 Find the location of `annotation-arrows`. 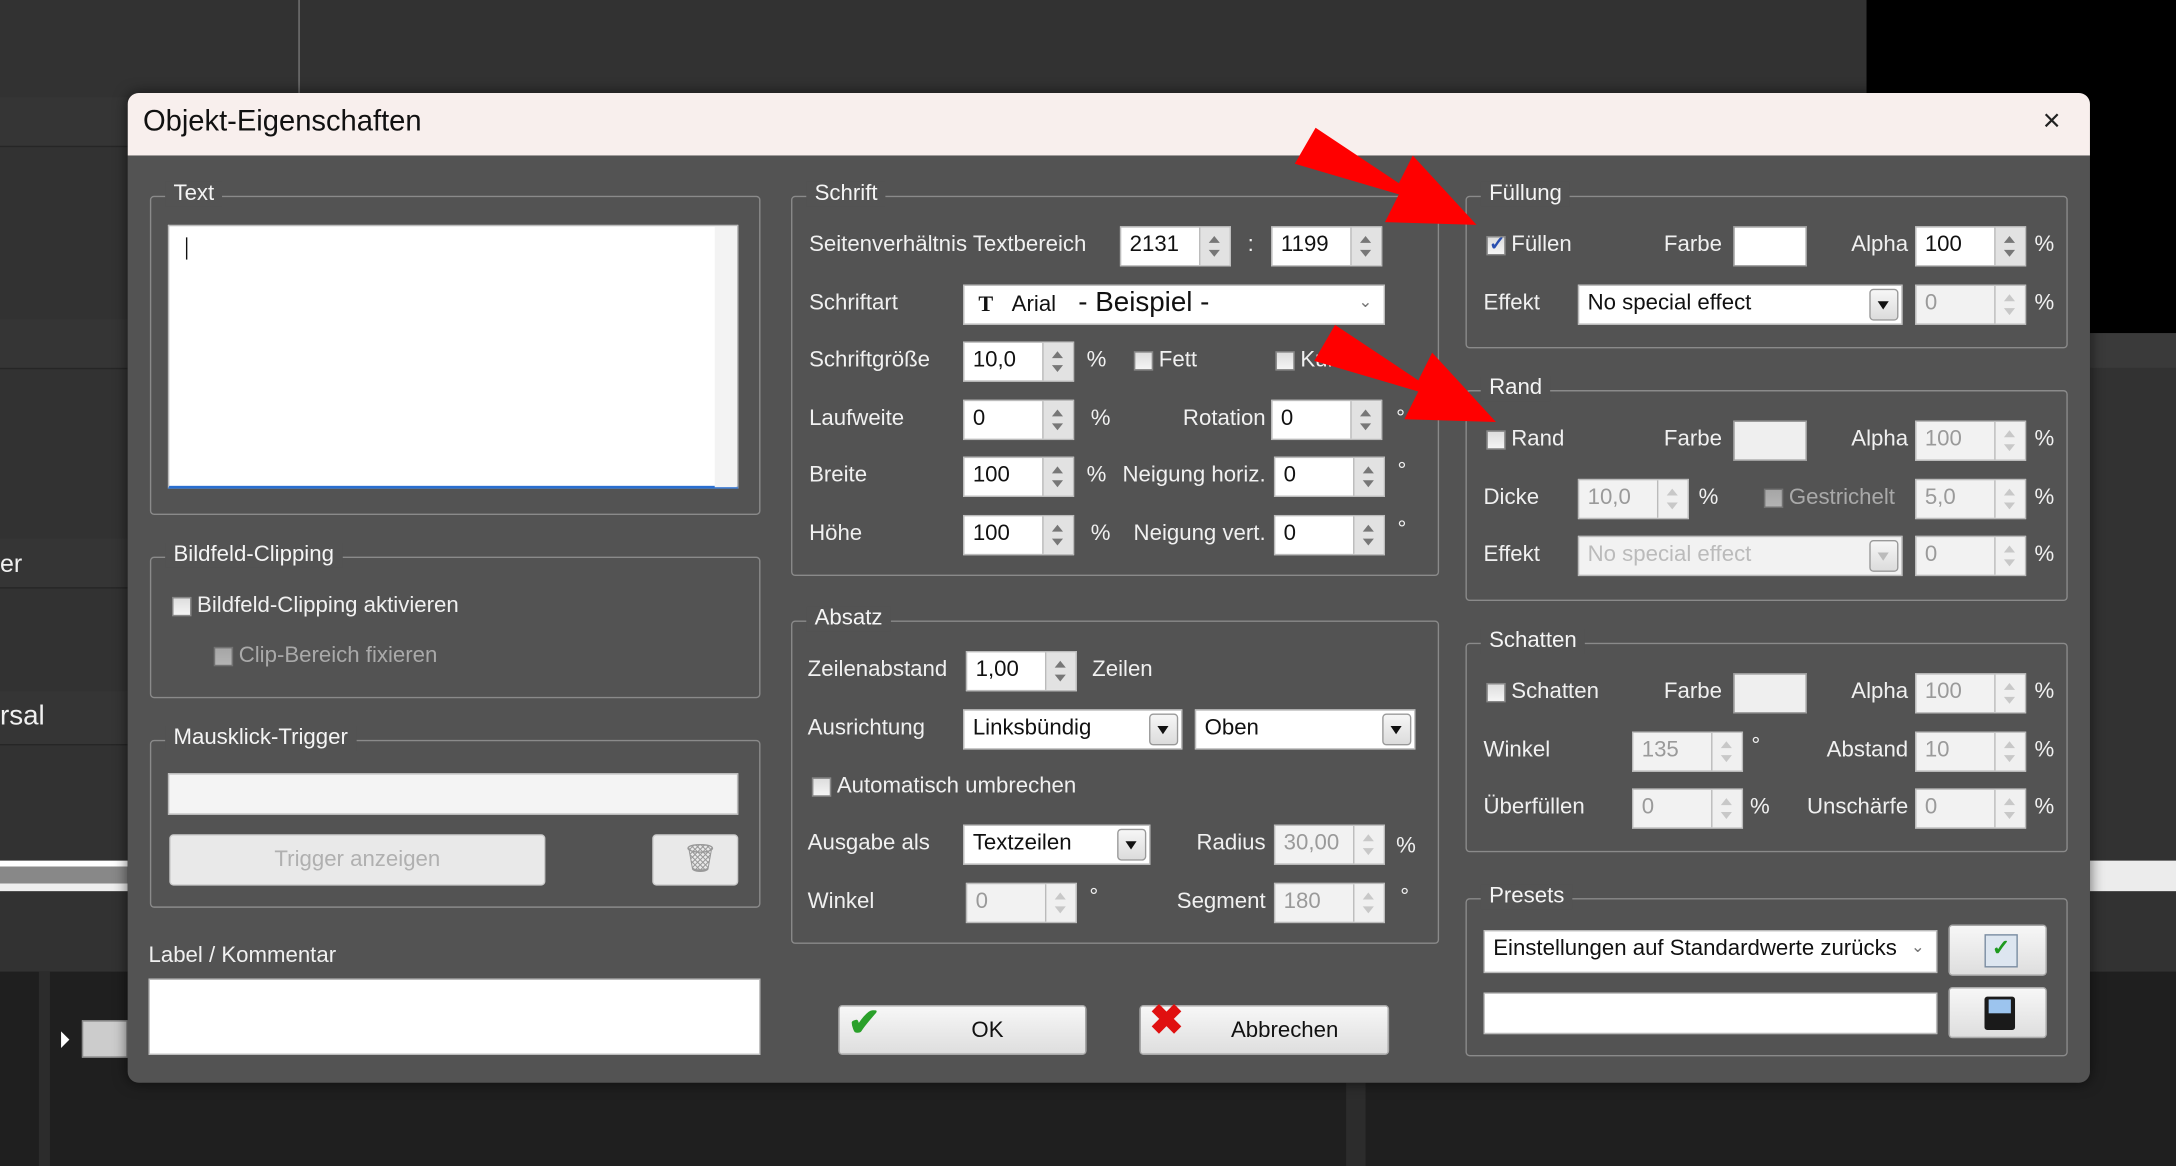

annotation-arrows is located at coordinates (1395, 274).